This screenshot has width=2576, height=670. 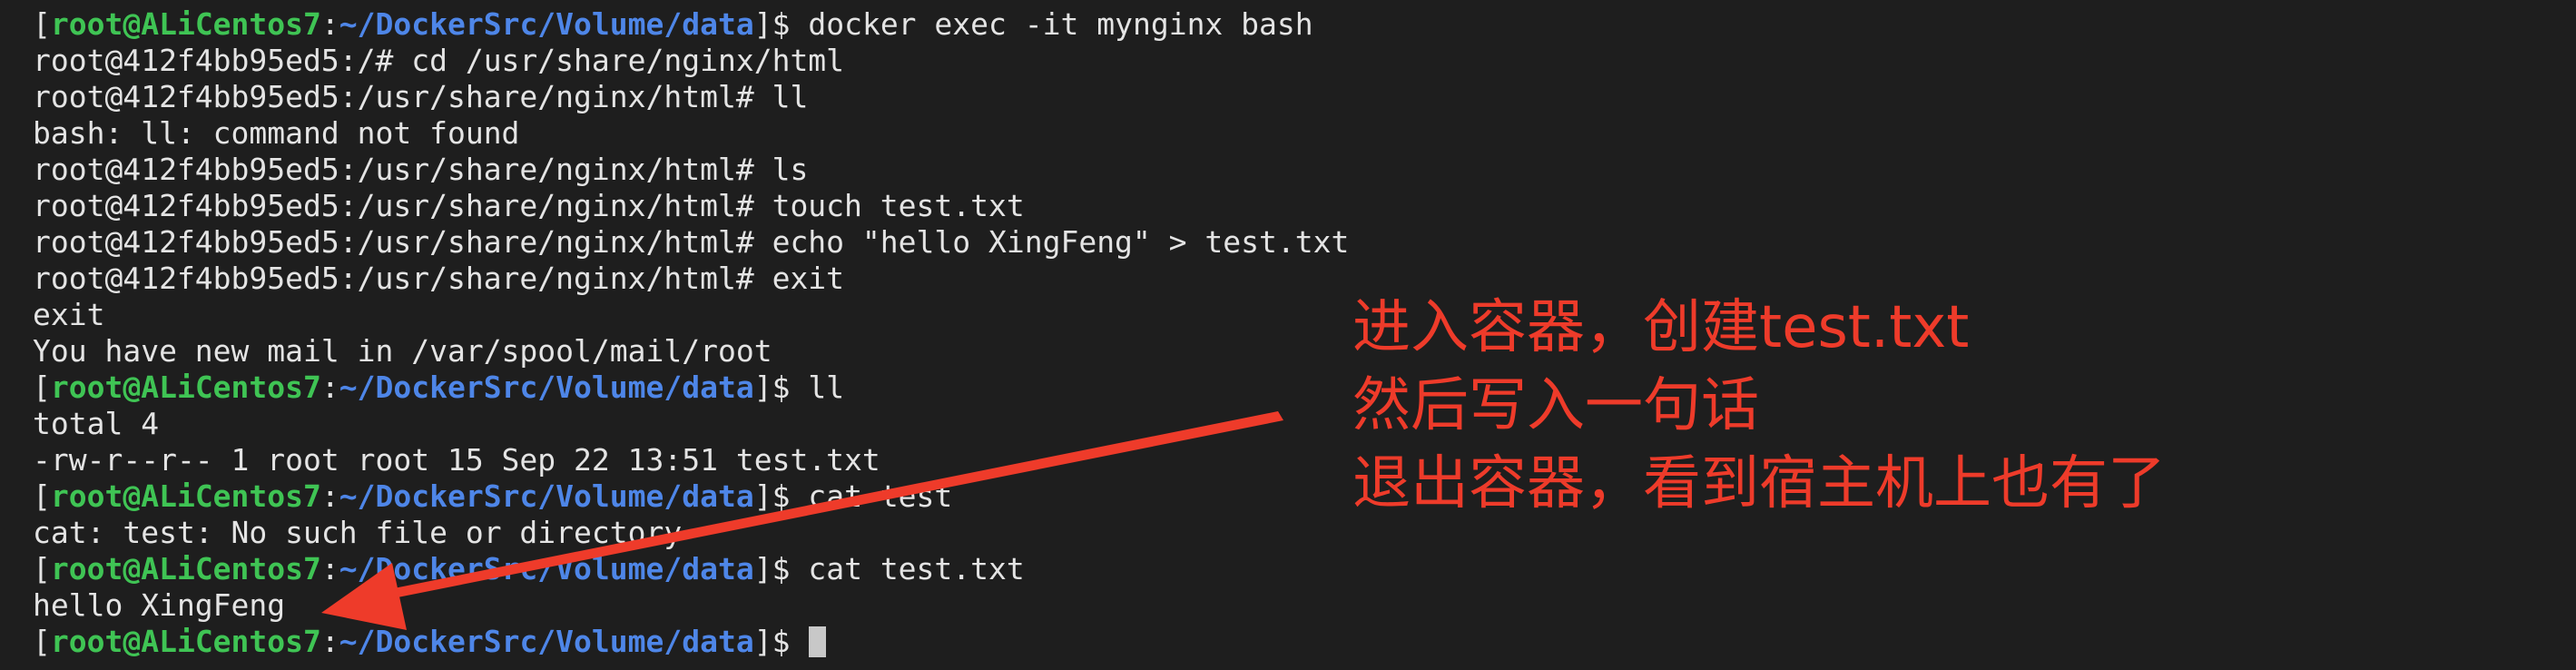 What do you see at coordinates (69, 314) in the screenshot?
I see `output-text: exit` at bounding box center [69, 314].